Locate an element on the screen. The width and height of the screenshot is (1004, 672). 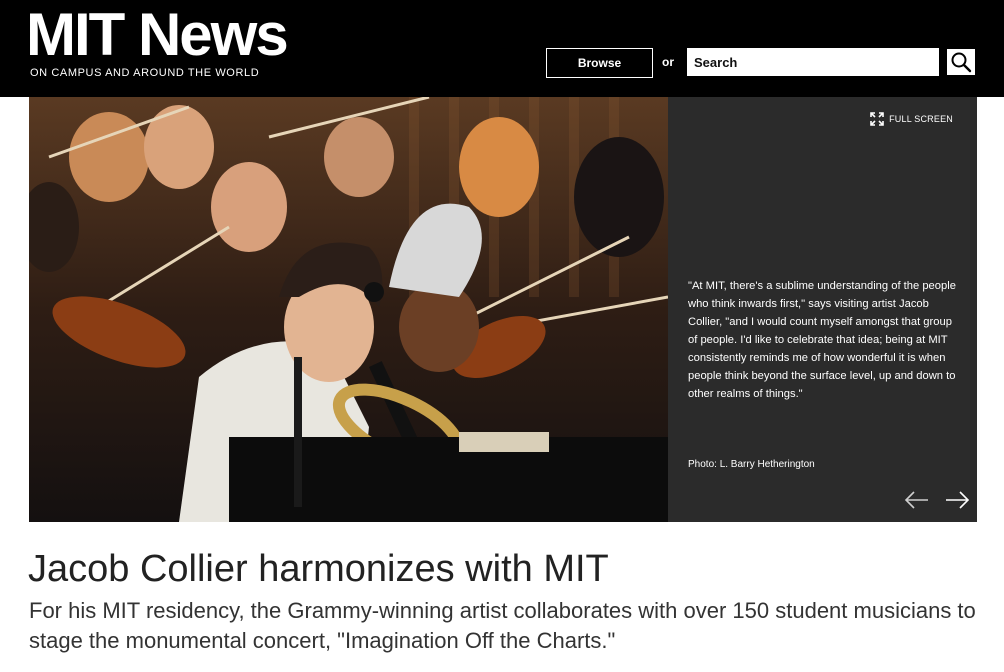
fullscreen-label: FULL SCREEN is located at coordinates (921, 119).